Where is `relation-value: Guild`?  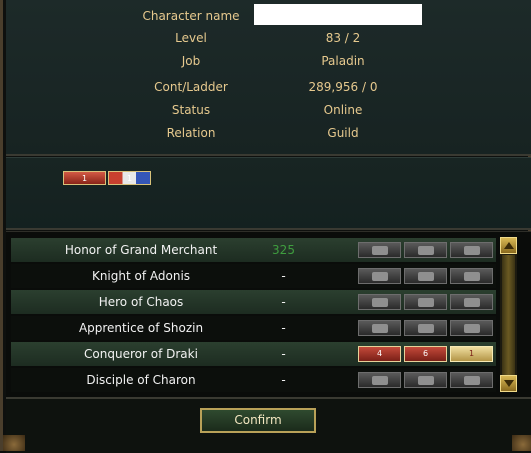 relation-value: Guild is located at coordinates (343, 133).